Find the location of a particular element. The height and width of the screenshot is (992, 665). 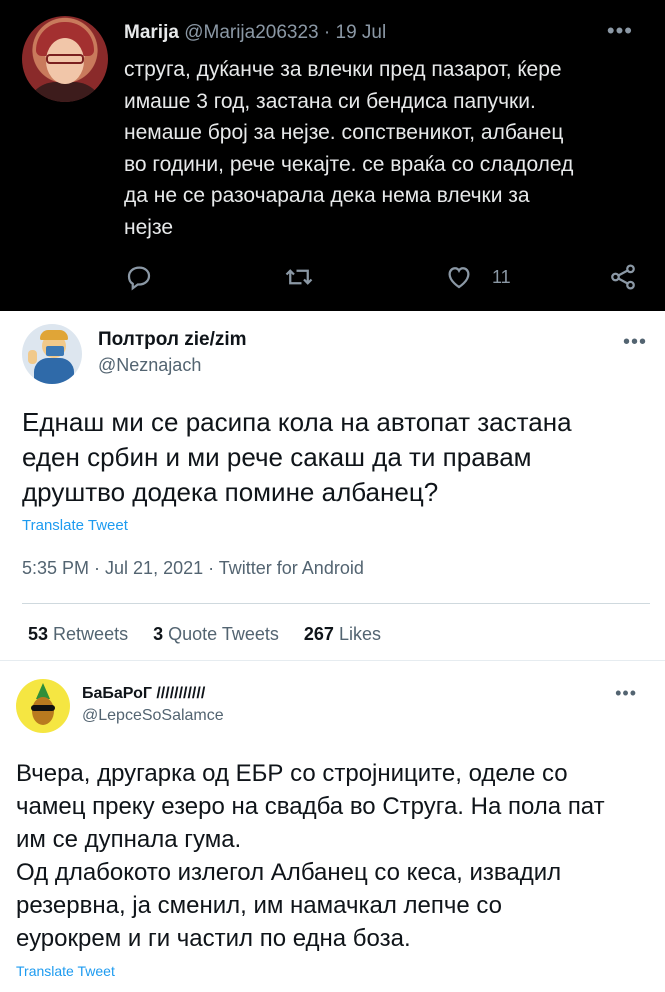

retweet-icon is located at coordinates (299, 277).